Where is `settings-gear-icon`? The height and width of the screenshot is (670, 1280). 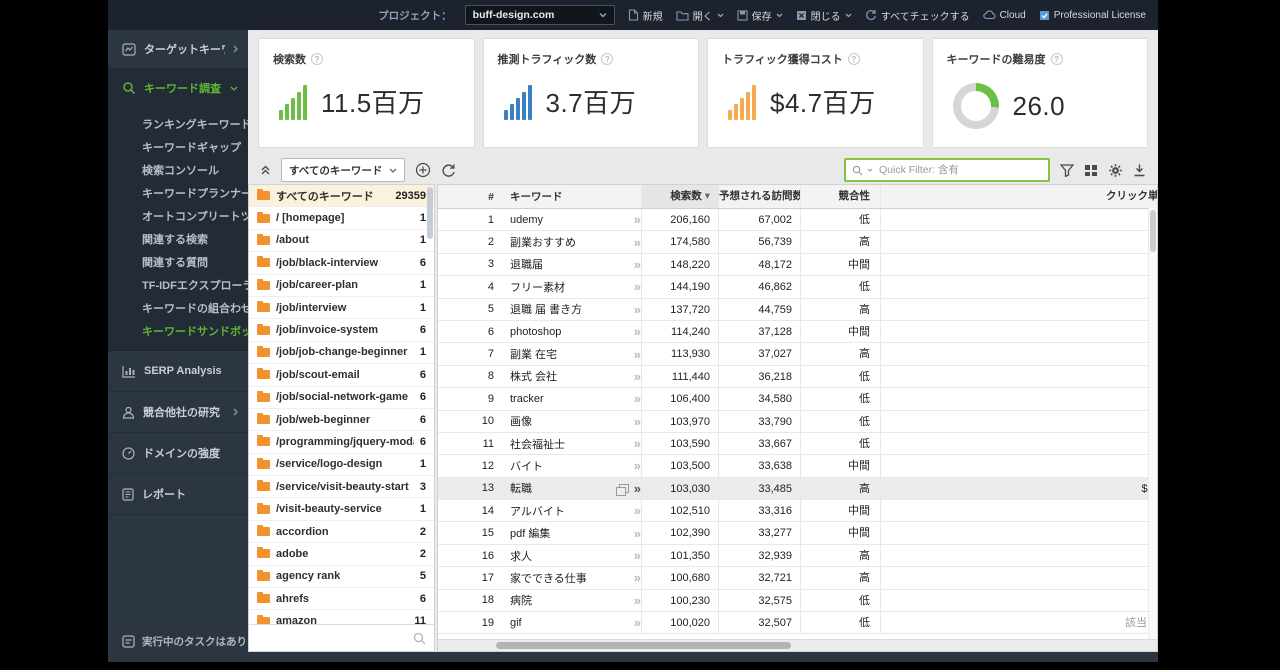
settings-gear-icon is located at coordinates (1115, 170).